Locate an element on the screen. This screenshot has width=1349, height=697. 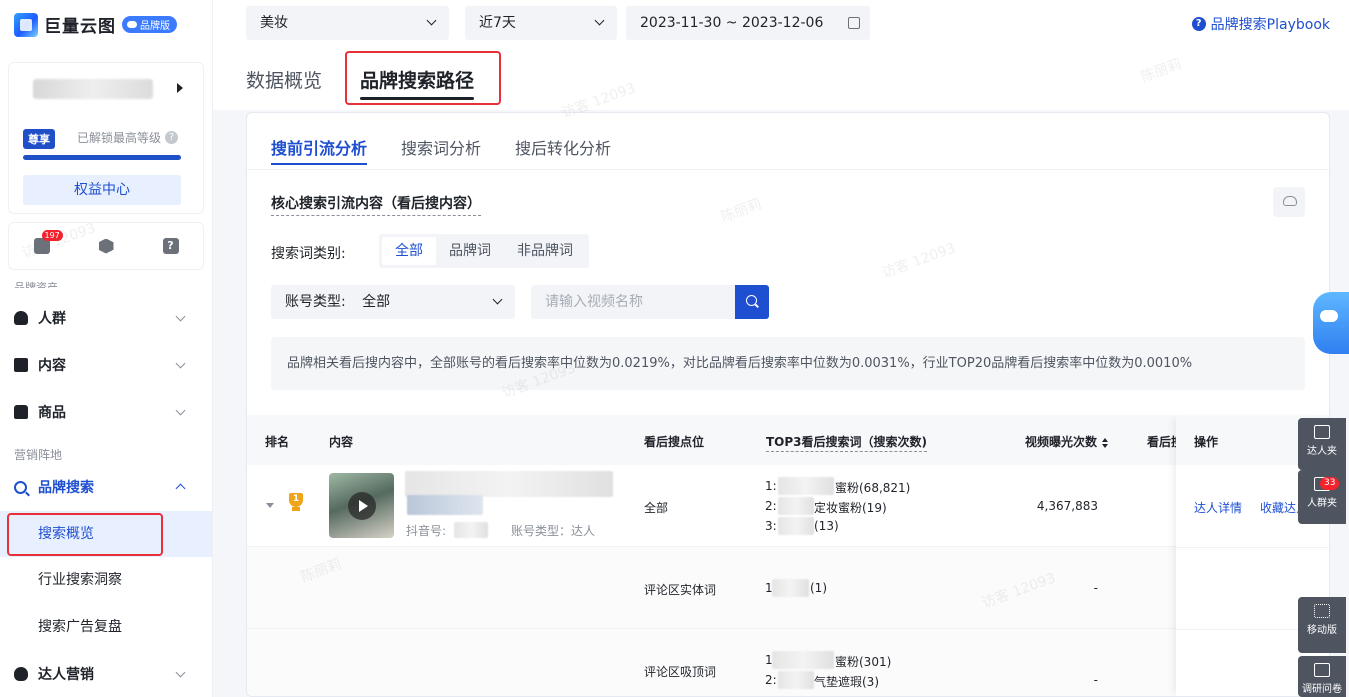
nav-item-talent-marketing: 达人营销 is located at coordinates (104, 674).